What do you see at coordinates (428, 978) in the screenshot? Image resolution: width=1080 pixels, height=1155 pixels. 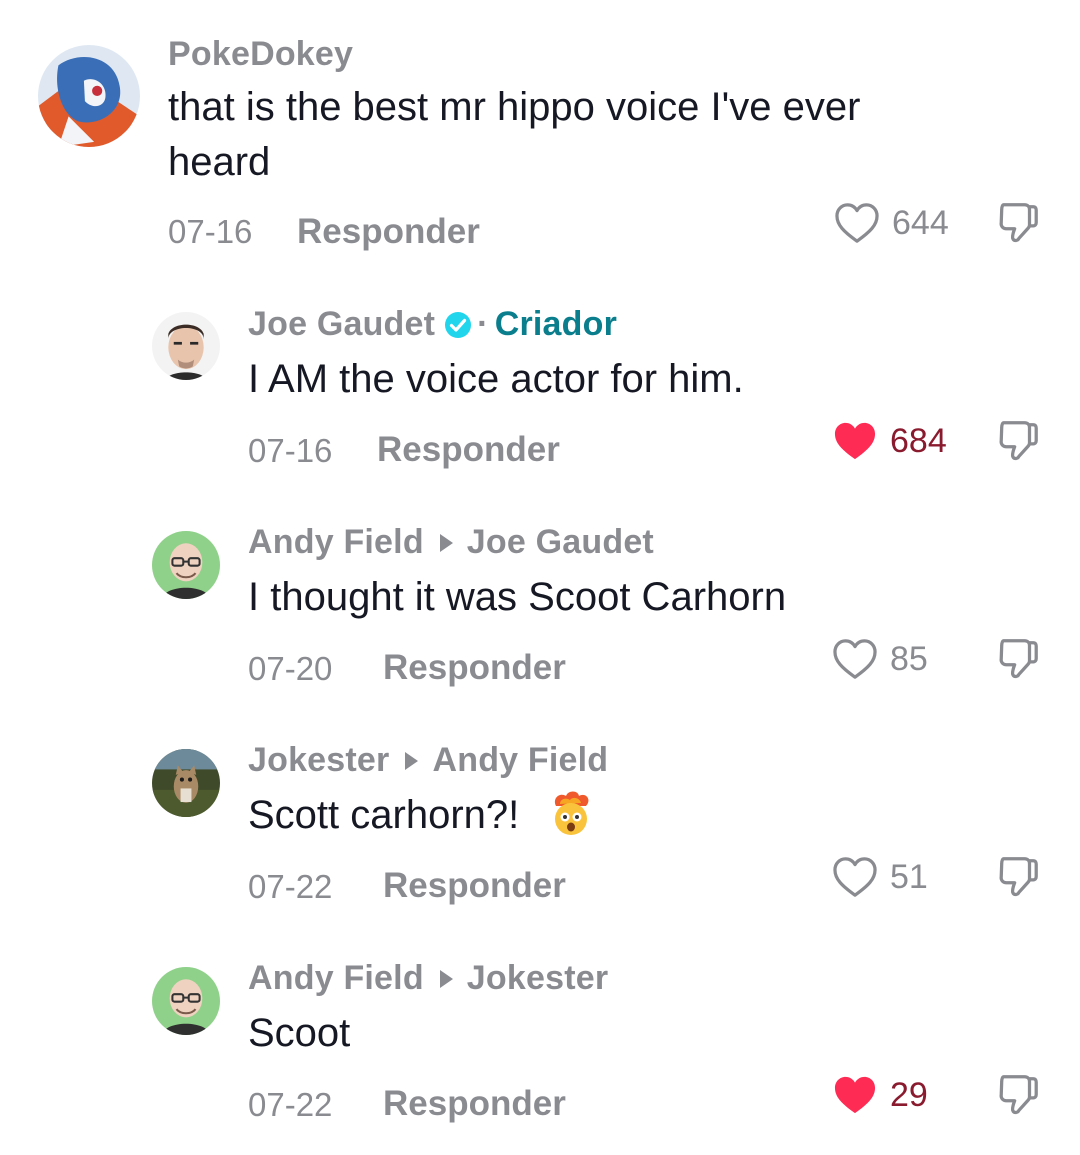 I see `comment-author: Andy Field Jokester` at bounding box center [428, 978].